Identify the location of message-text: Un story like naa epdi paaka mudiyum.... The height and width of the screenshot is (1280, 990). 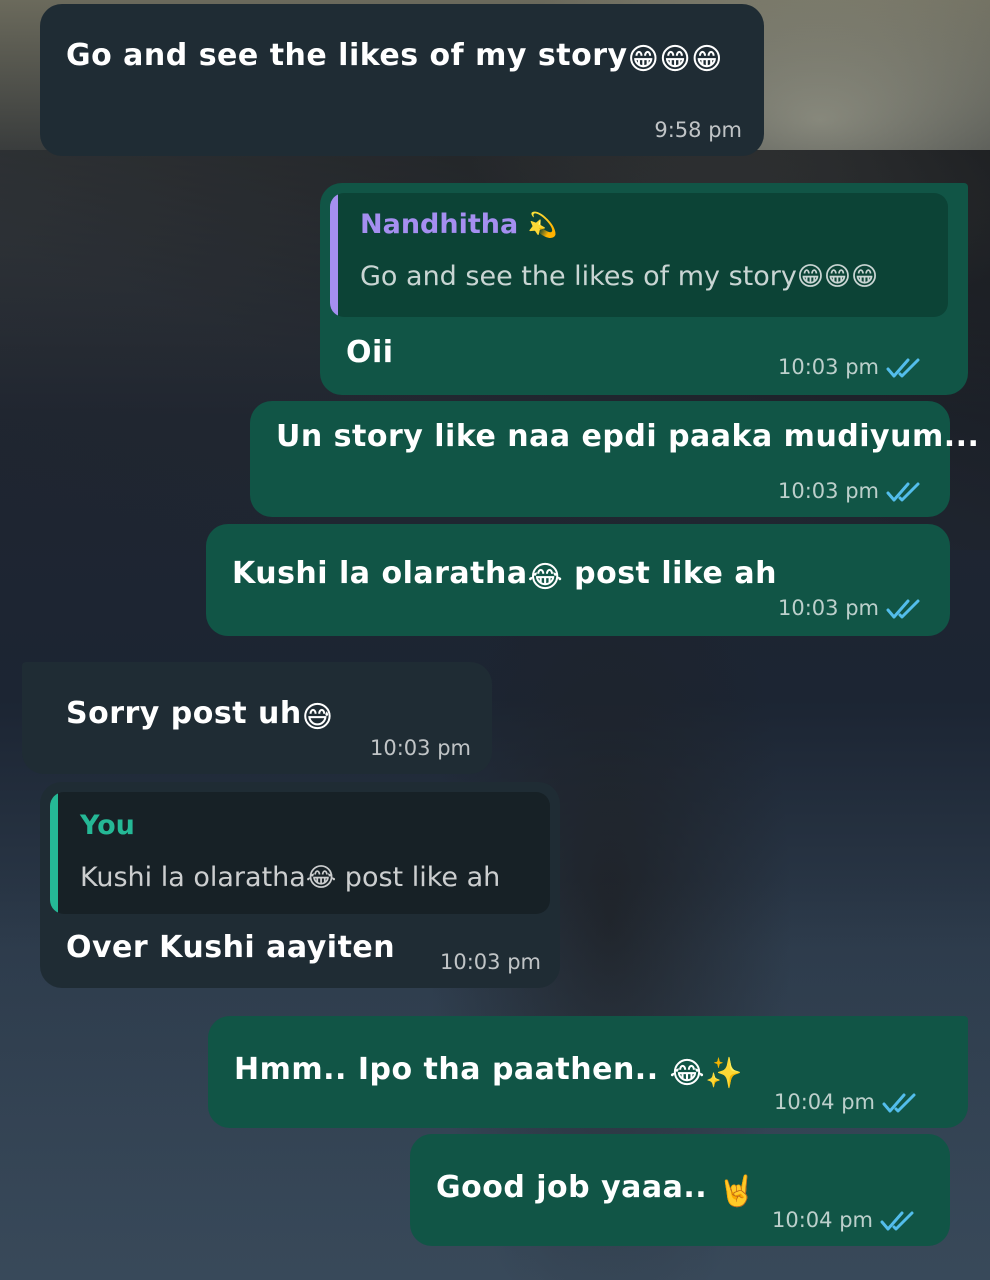
(628, 436).